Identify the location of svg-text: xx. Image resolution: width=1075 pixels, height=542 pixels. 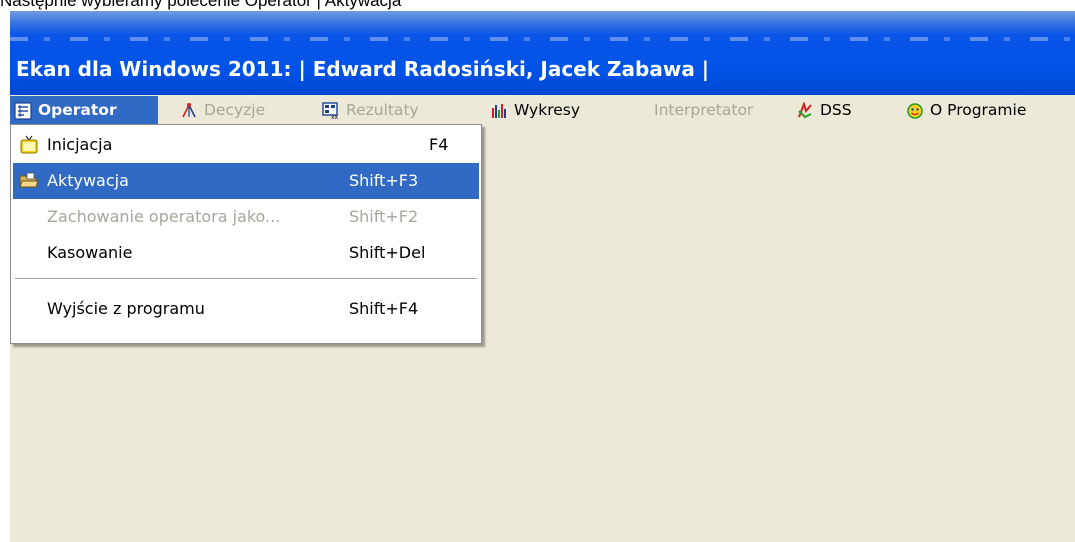
(335, 117).